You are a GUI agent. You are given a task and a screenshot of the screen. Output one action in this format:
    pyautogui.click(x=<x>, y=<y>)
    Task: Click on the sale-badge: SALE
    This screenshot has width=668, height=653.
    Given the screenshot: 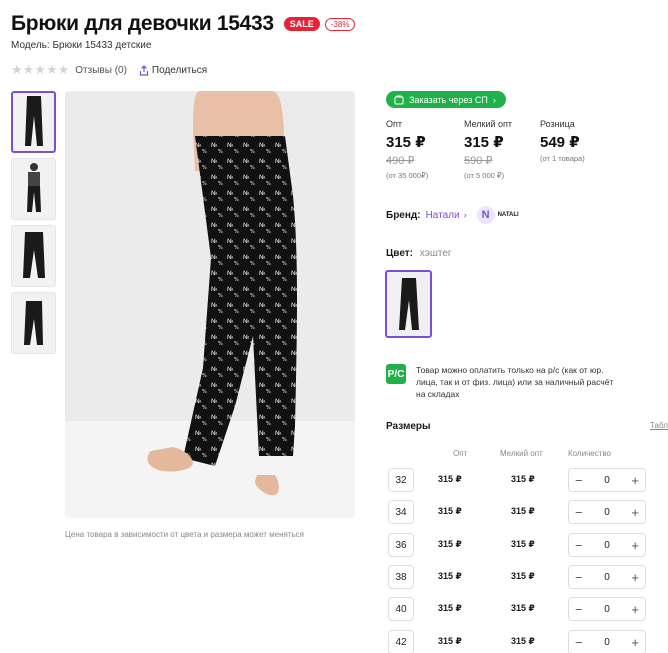 What is the action you would take?
    pyautogui.click(x=301, y=24)
    